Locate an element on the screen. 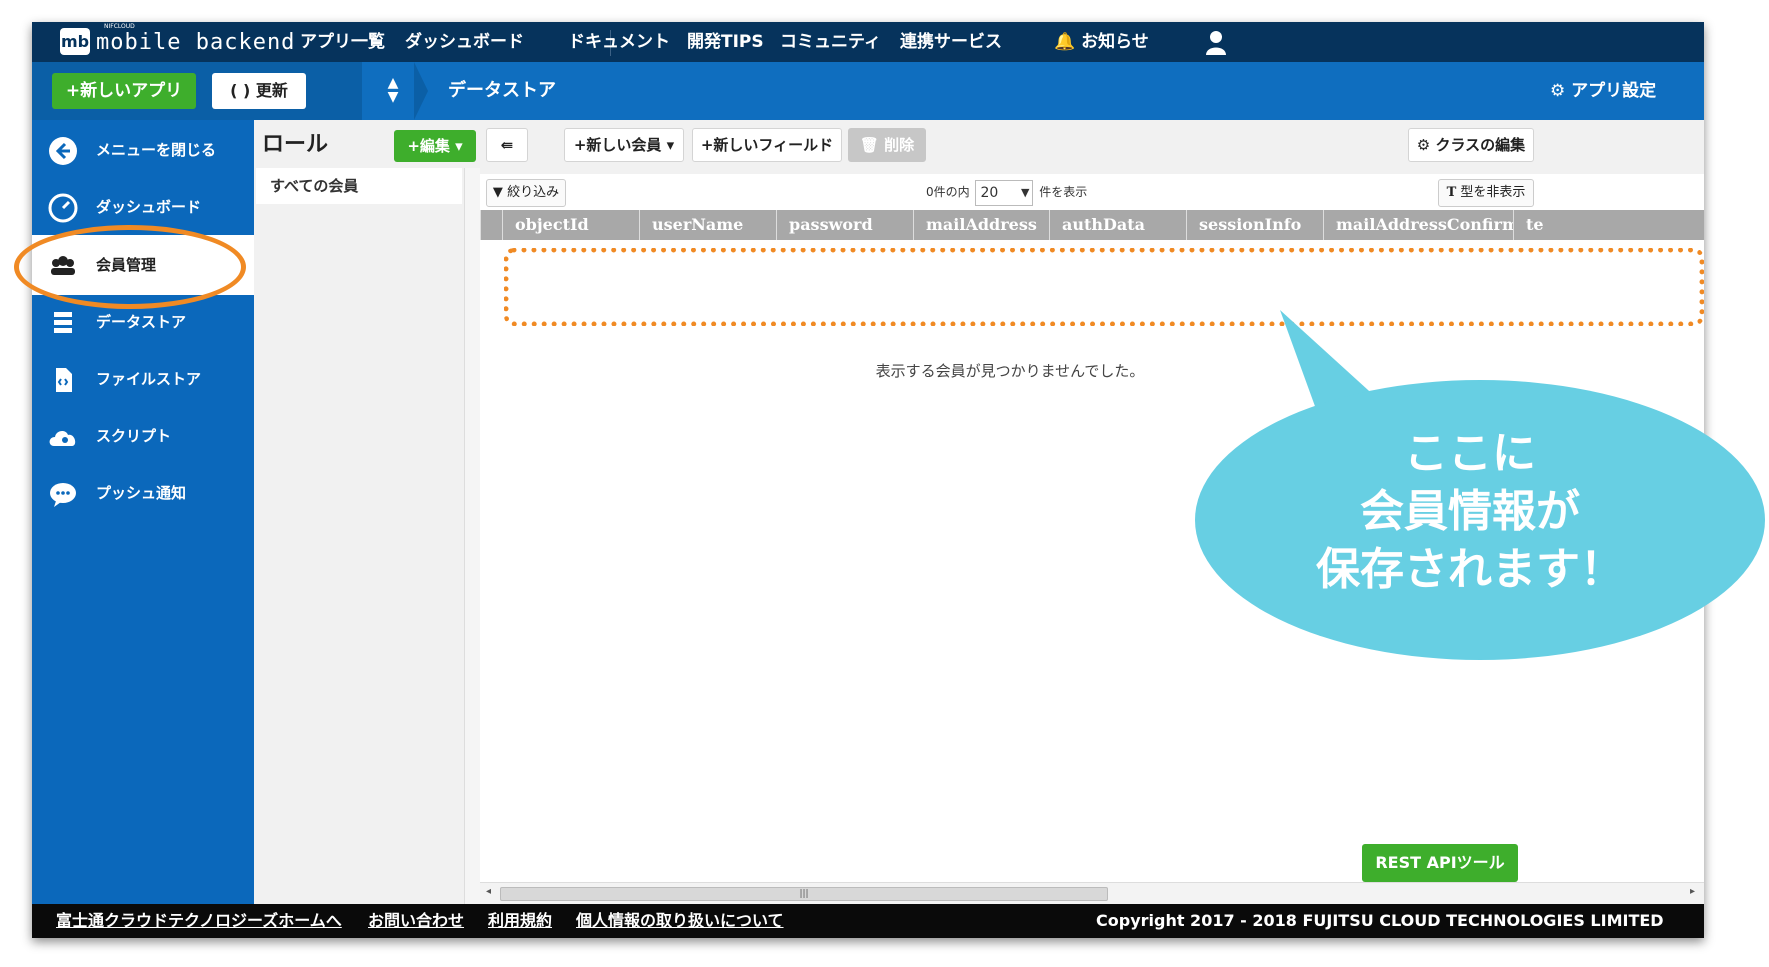  role-panel: ロール +編集 ▾ すべての会員 is located at coordinates (367, 512).